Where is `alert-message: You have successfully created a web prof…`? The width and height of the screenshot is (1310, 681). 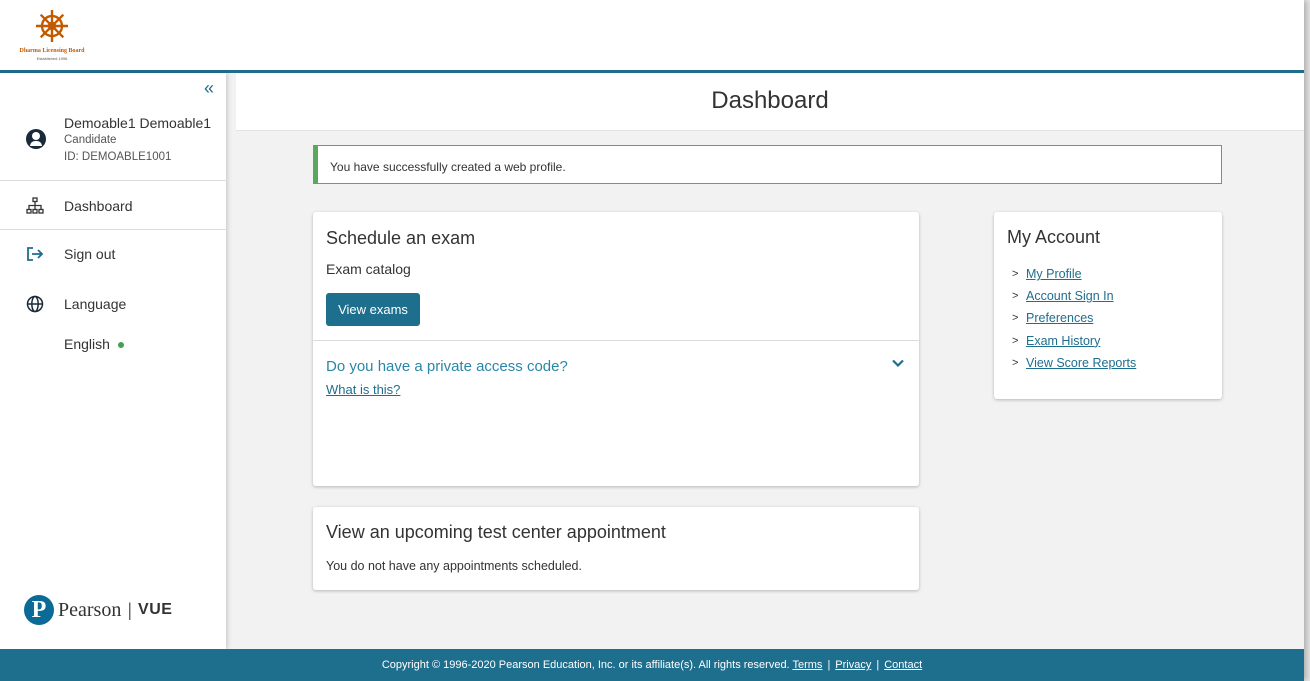
alert-message: You have successfully created a web prof… is located at coordinates (448, 167).